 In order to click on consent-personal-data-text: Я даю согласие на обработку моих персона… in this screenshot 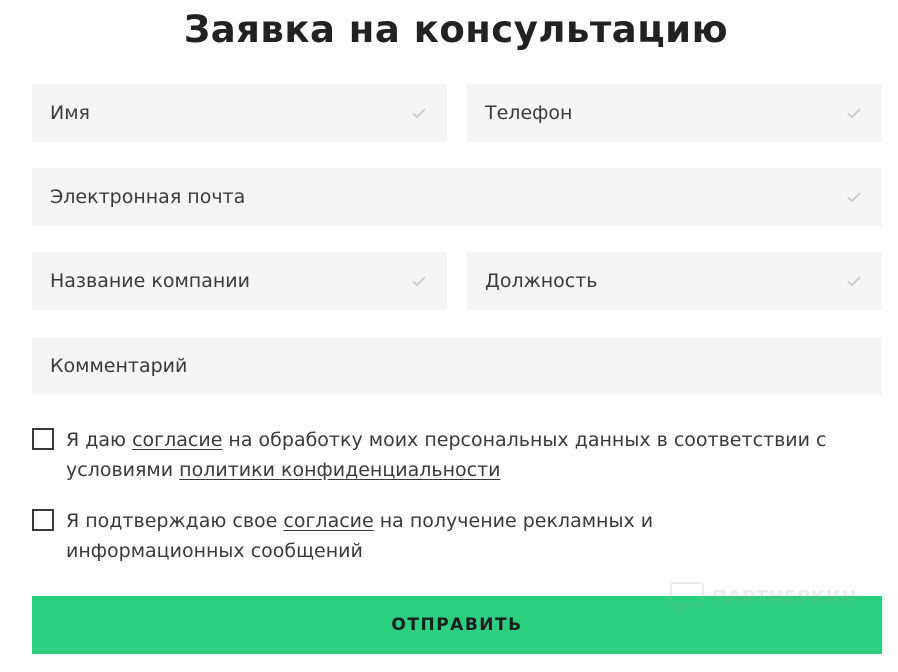, I will do `click(449, 455)`.